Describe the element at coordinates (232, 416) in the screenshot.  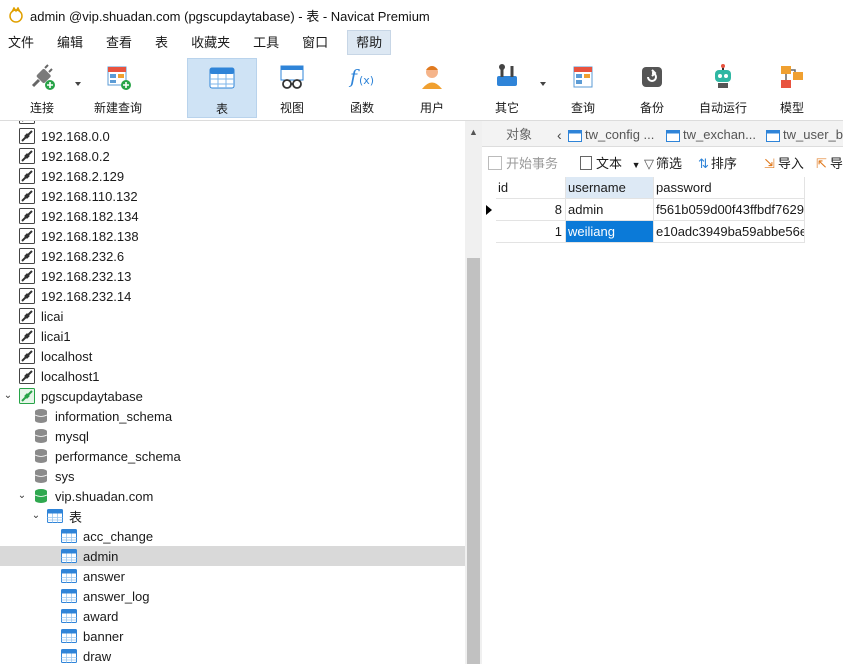
I see `tree-item-database: information_schema` at that location.